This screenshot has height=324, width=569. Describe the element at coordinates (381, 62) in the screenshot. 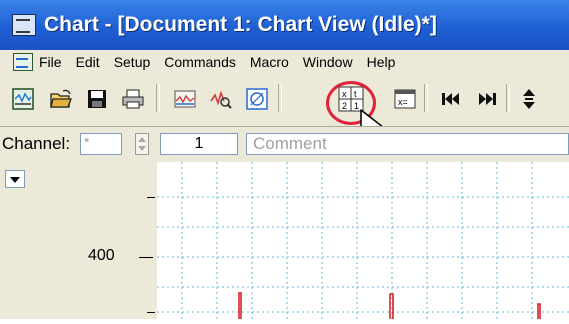

I see `menu-help: Help` at that location.